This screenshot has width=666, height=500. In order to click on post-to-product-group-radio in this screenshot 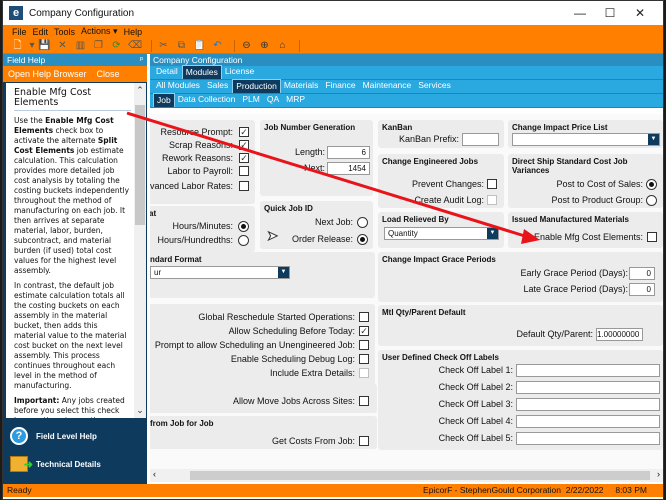, I will do `click(651, 200)`.